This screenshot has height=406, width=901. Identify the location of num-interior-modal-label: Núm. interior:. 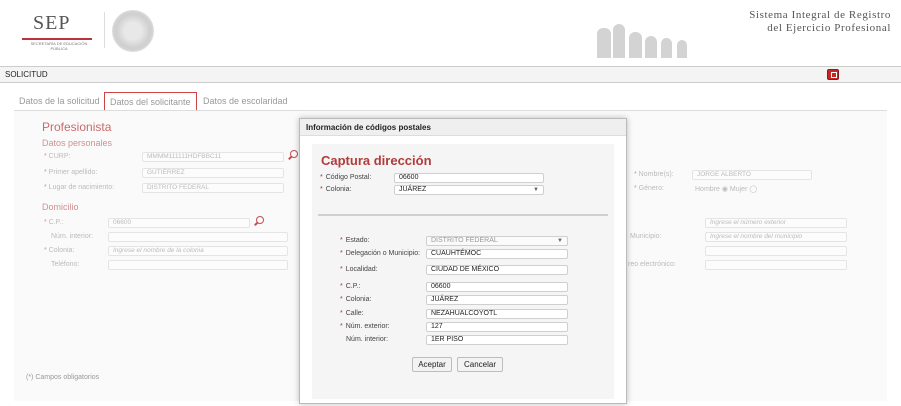
(367, 339).